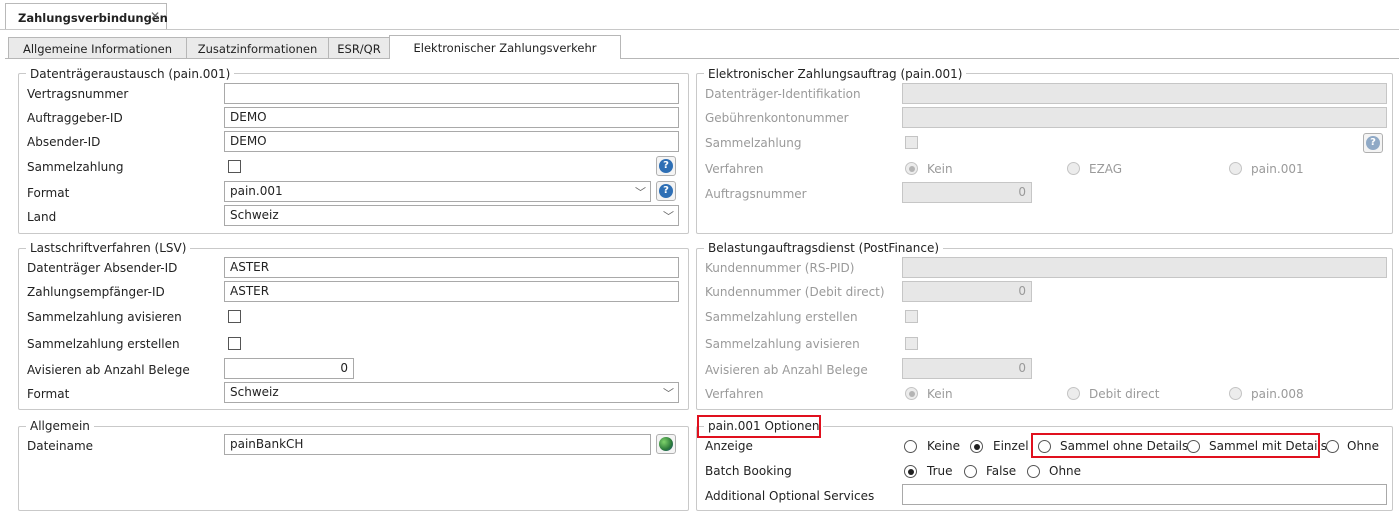 The height and width of the screenshot is (515, 1399). What do you see at coordinates (1144, 93) in the screenshot?
I see `datentraeger-identifikation-input` at bounding box center [1144, 93].